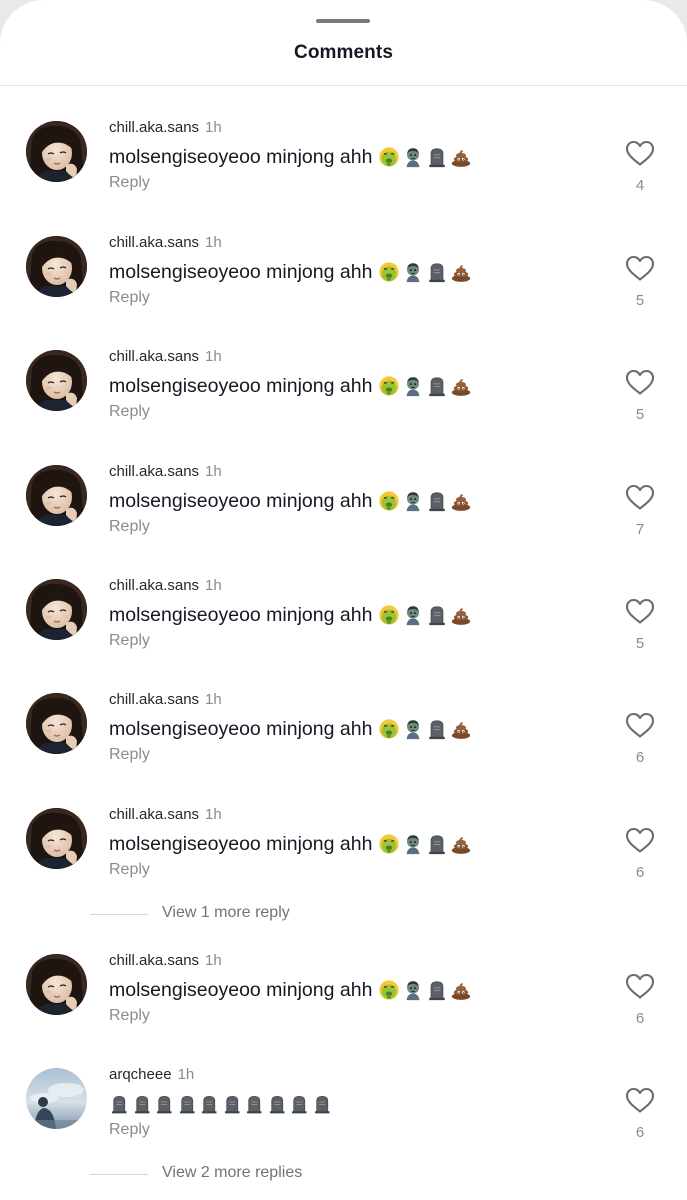 The image size is (687, 1200). Describe the element at coordinates (343, 21) in the screenshot. I see `drag-handle` at that location.